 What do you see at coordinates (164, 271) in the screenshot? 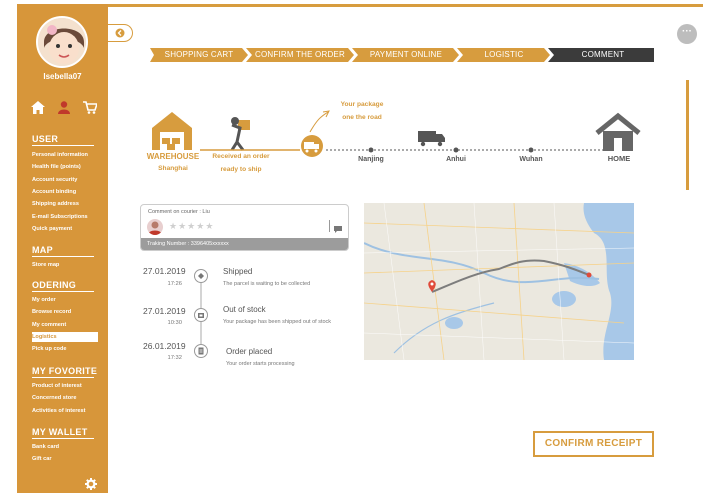
I see `timeline-date-1: 27.01.2019` at bounding box center [164, 271].